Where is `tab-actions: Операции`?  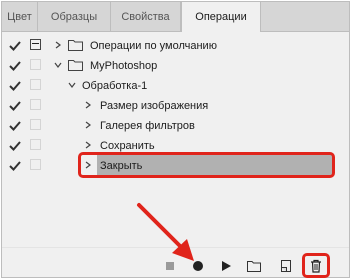 tab-actions: Операции is located at coordinates (221, 17).